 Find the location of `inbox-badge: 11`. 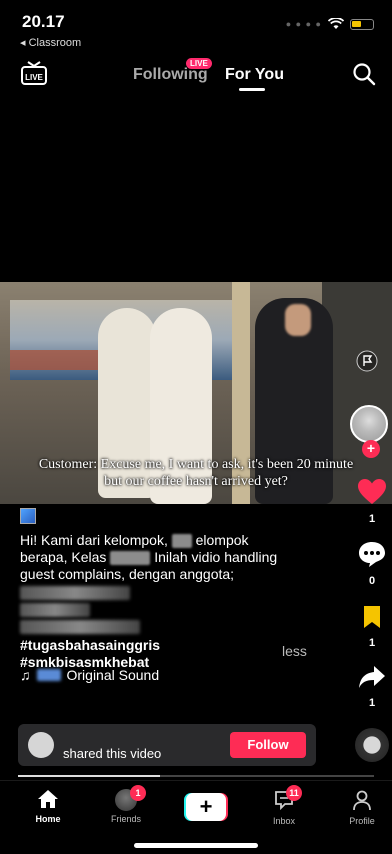

inbox-badge: 11 is located at coordinates (294, 793).